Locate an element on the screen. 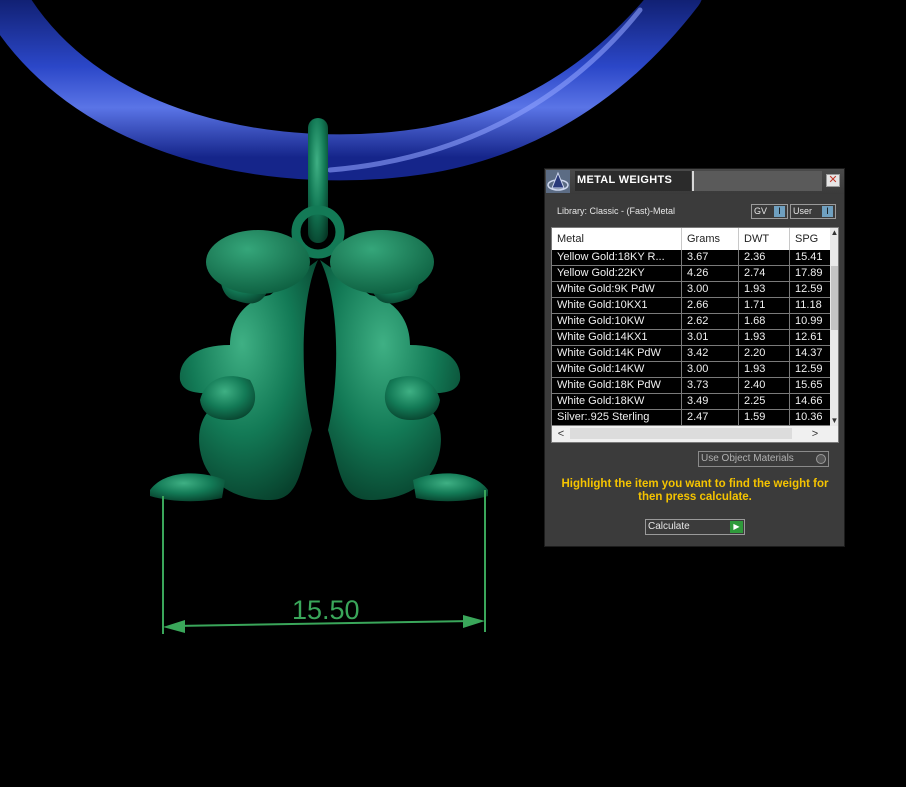  dimension-label: 15.50 is located at coordinates (326, 610).